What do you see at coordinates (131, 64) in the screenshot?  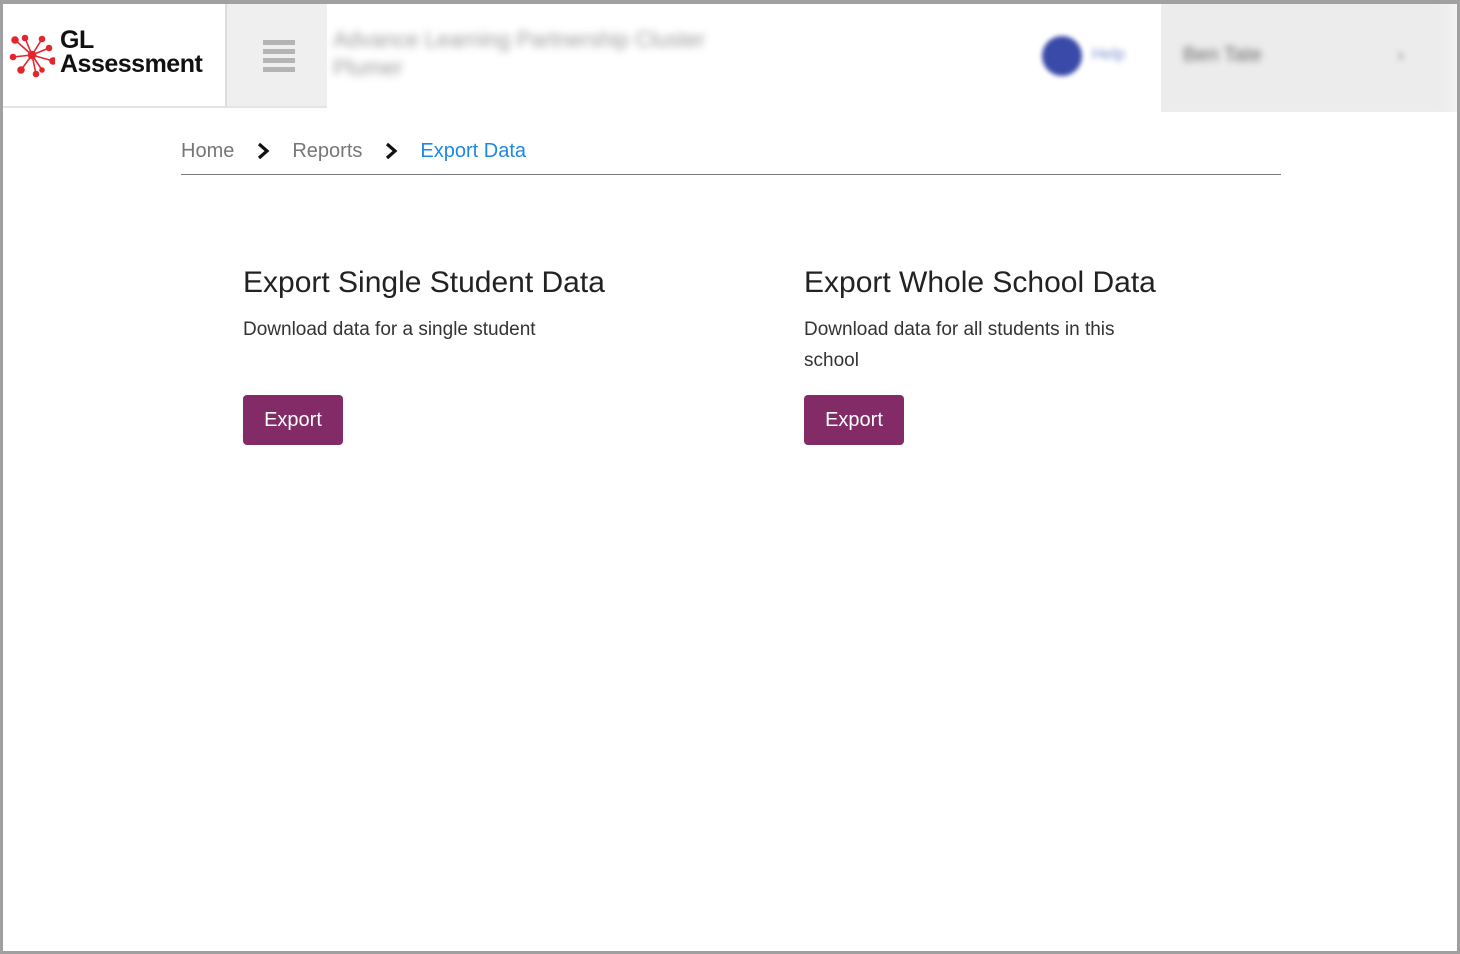 I see `logo-text-line2: Assessment` at bounding box center [131, 64].